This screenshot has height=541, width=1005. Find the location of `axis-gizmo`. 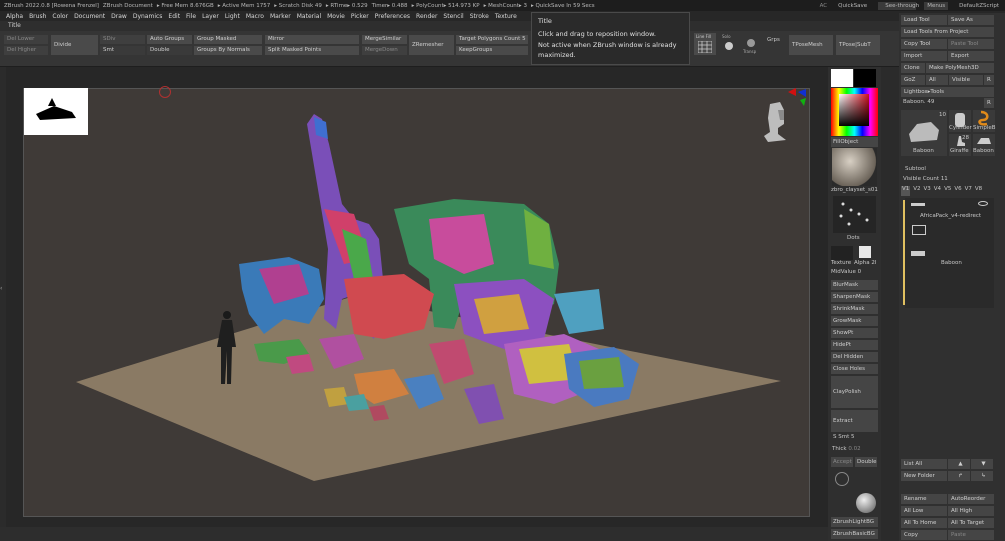

axis-gizmo is located at coordinates (797, 97).